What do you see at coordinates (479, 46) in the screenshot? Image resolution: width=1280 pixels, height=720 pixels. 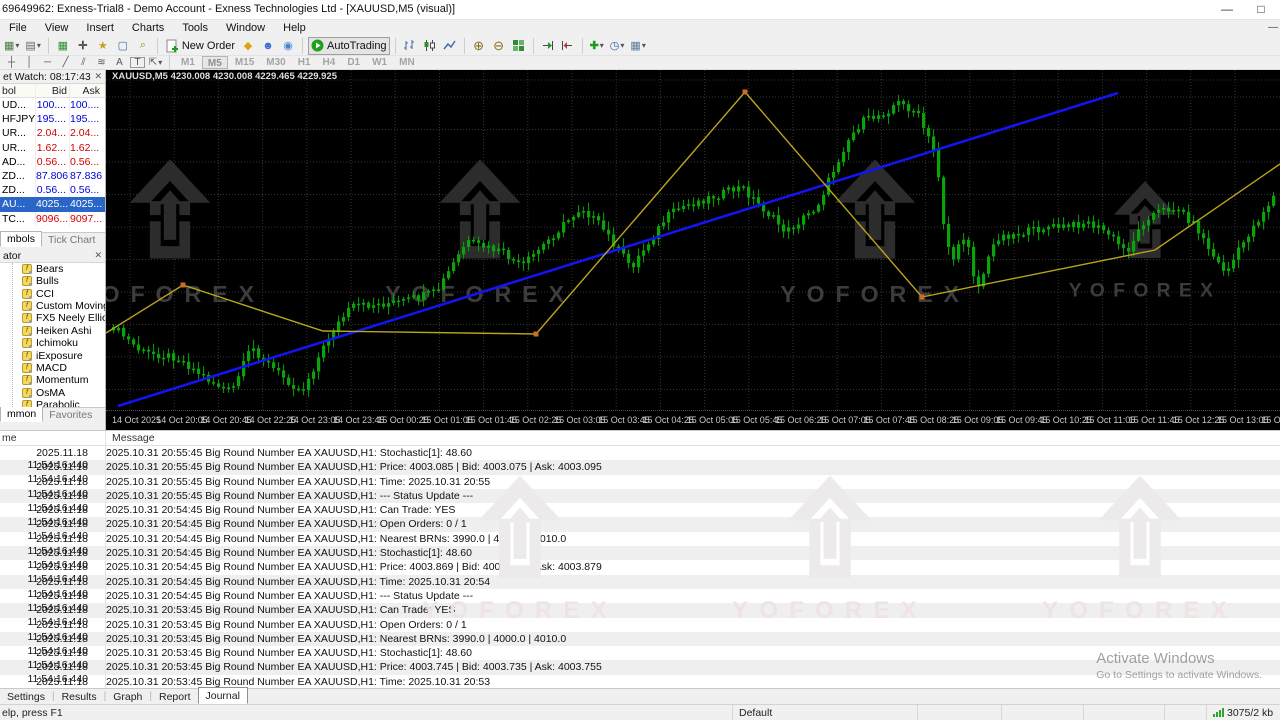 I see `zoom-in-icon: ⊕` at bounding box center [479, 46].